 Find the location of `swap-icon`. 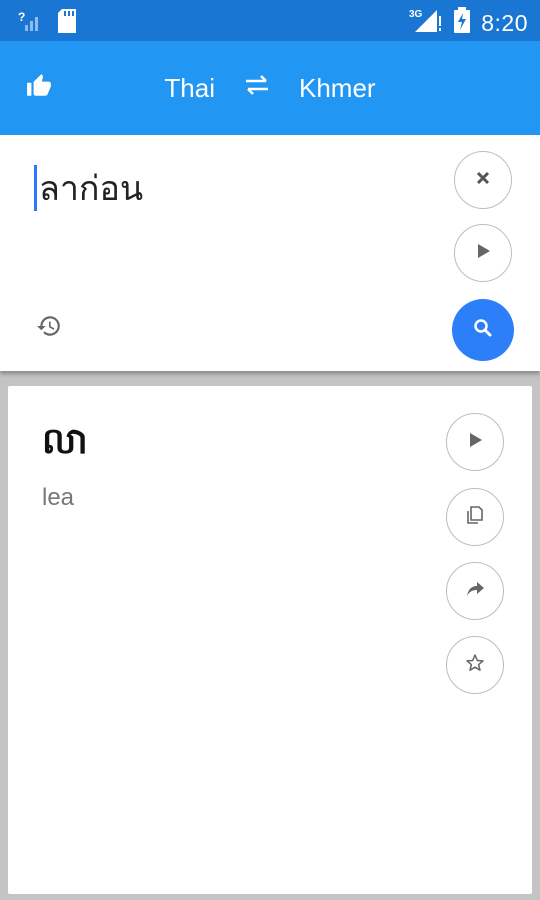

swap-icon is located at coordinates (257, 88).